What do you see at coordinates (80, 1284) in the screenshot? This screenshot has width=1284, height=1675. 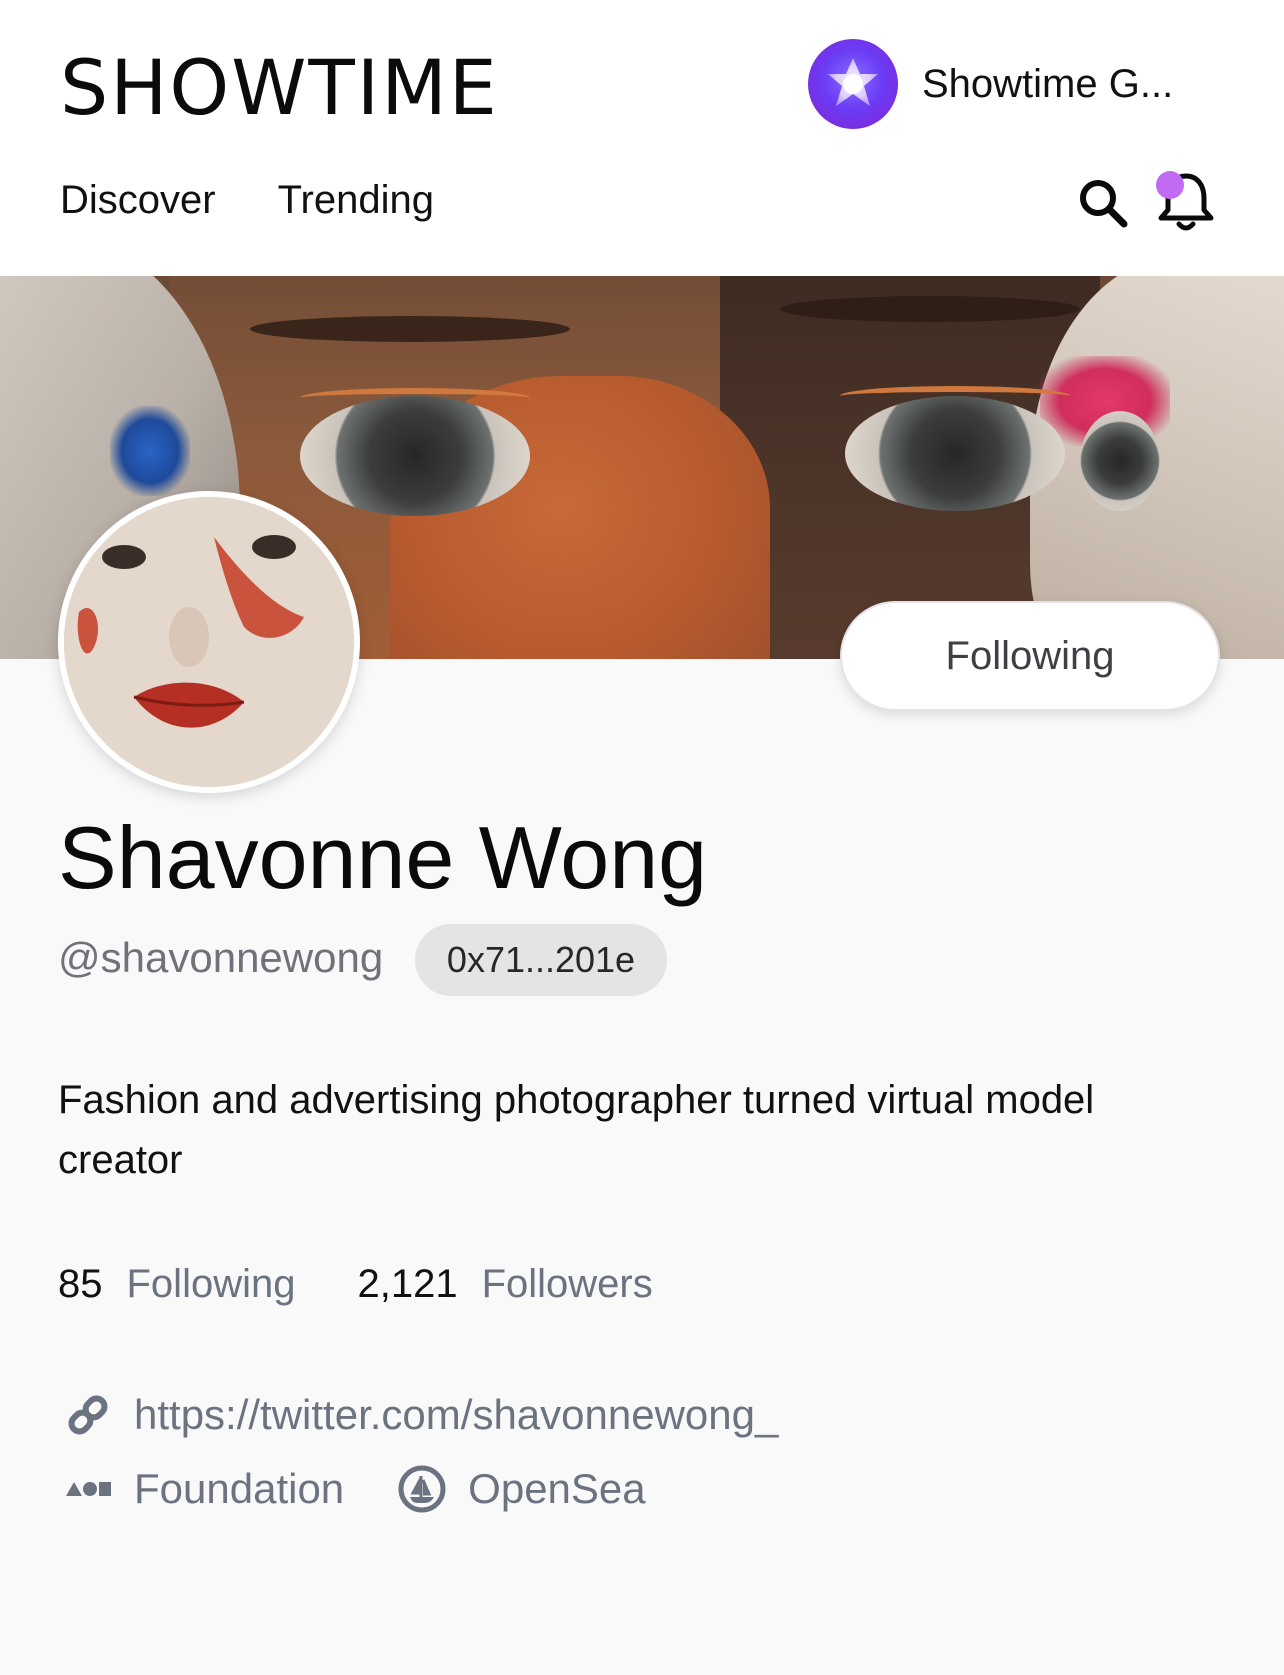 I see `following-count: 85` at bounding box center [80, 1284].